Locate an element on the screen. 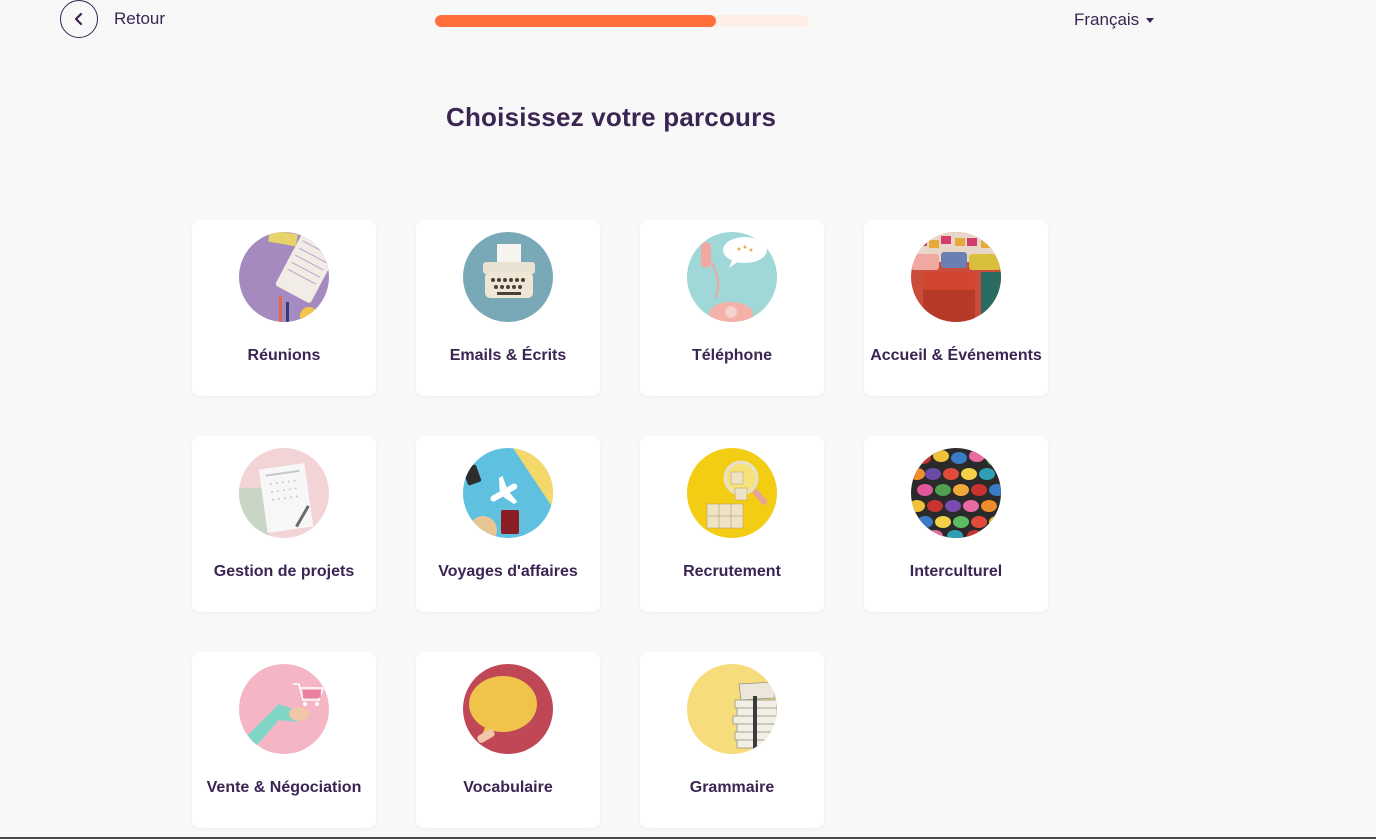  airplane-icon is located at coordinates (508, 493).